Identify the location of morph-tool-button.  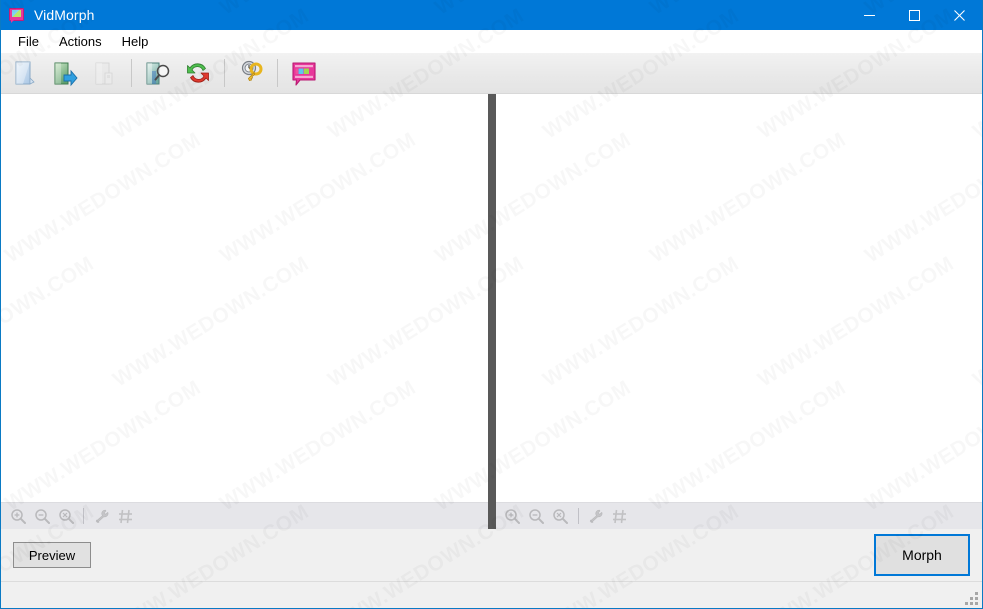
(304, 73).